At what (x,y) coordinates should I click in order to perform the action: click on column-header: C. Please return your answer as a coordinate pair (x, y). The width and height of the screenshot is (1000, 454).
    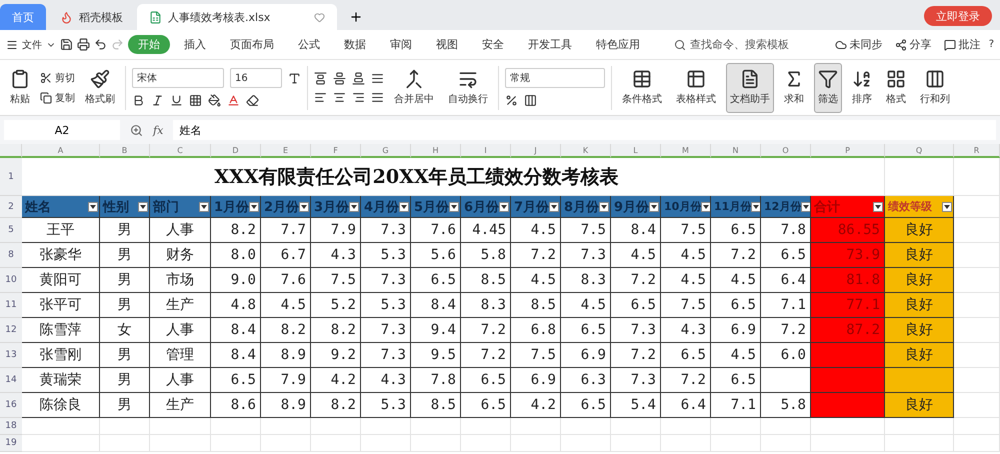
    Looking at the image, I should click on (180, 151).